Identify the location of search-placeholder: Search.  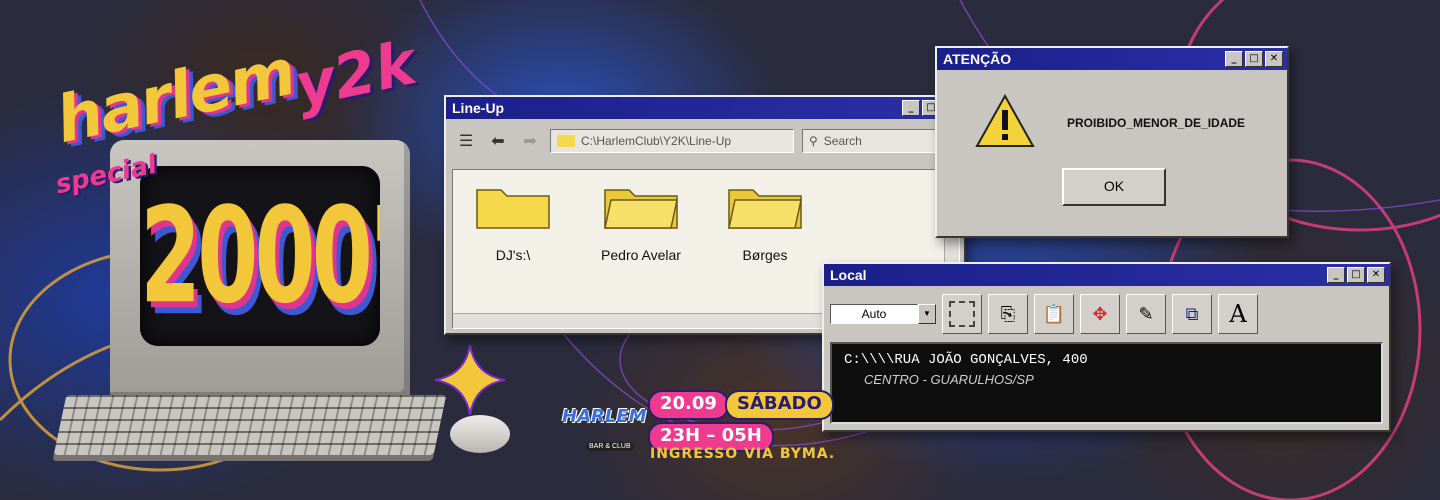
(842, 141).